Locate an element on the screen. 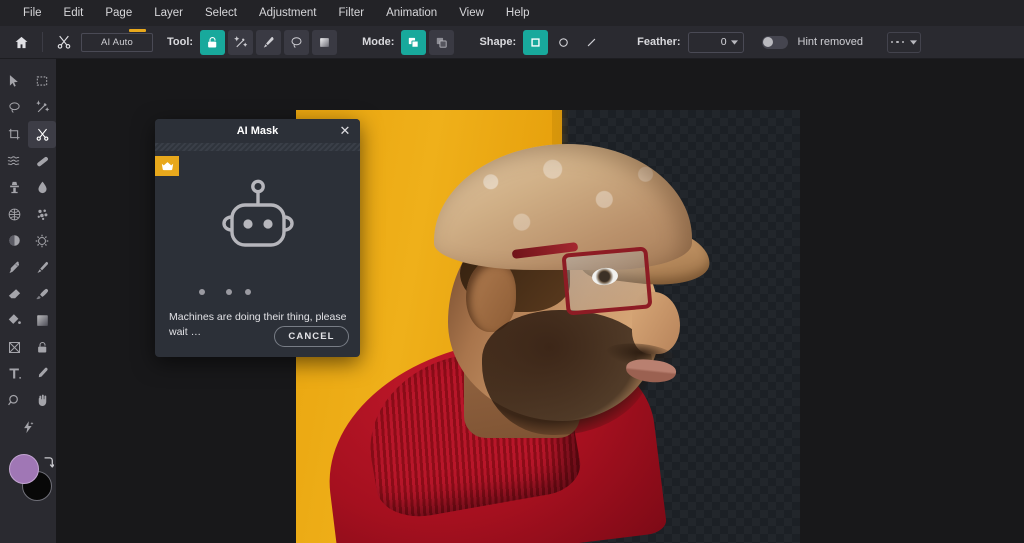 The image size is (1024, 543). subtract-selection-icon is located at coordinates (442, 42).